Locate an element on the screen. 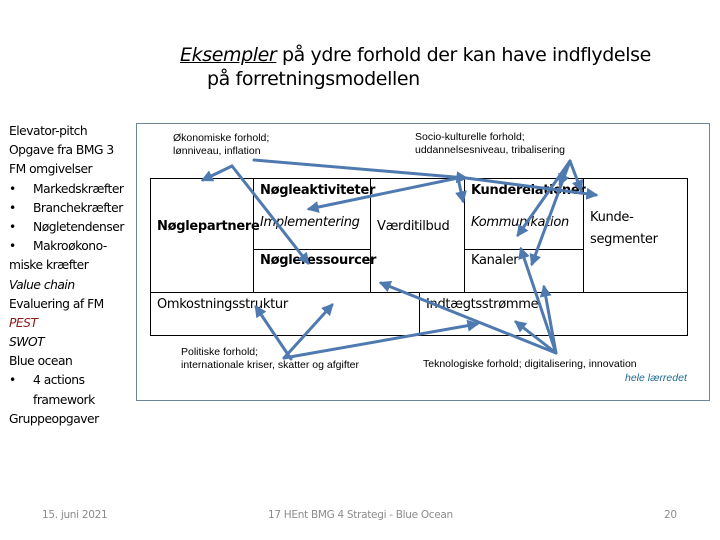  sidebar-item-label: framework is located at coordinates (64, 399).